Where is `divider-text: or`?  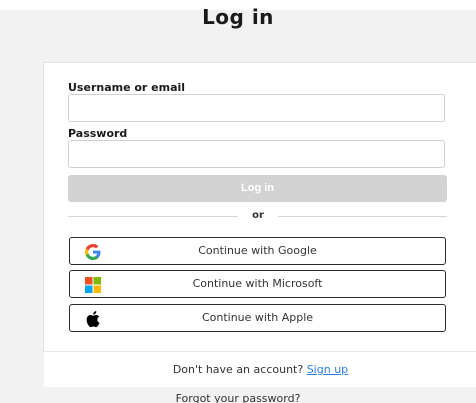
divider-text: or is located at coordinates (258, 215).